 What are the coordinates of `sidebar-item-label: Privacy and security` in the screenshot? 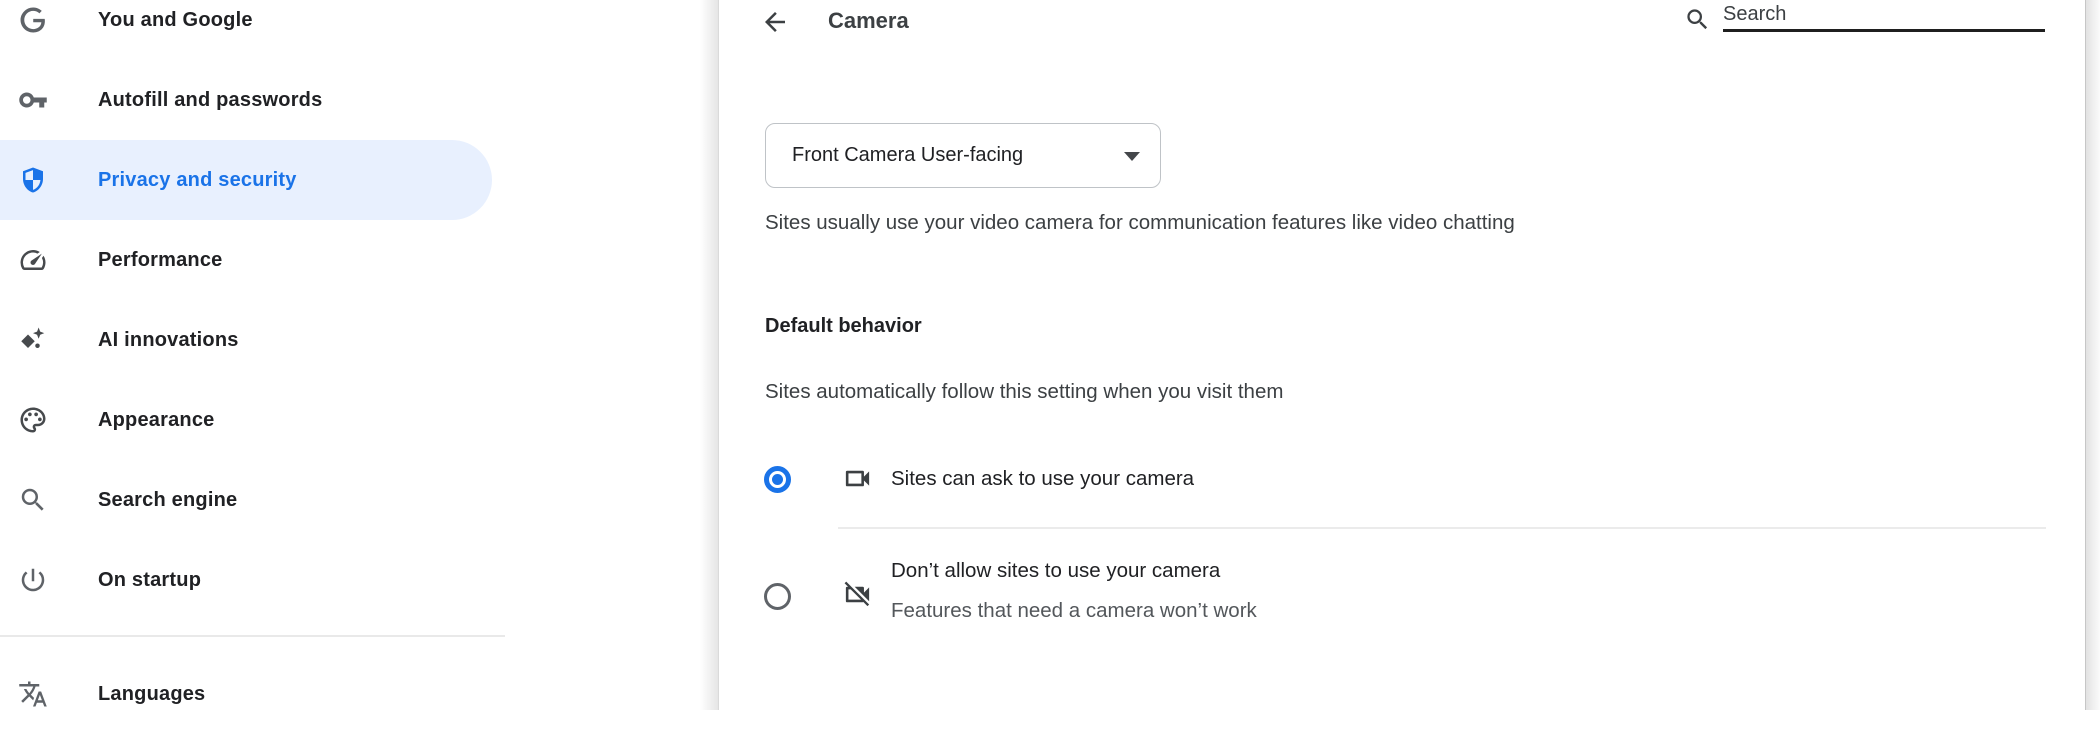 It's located at (197, 179).